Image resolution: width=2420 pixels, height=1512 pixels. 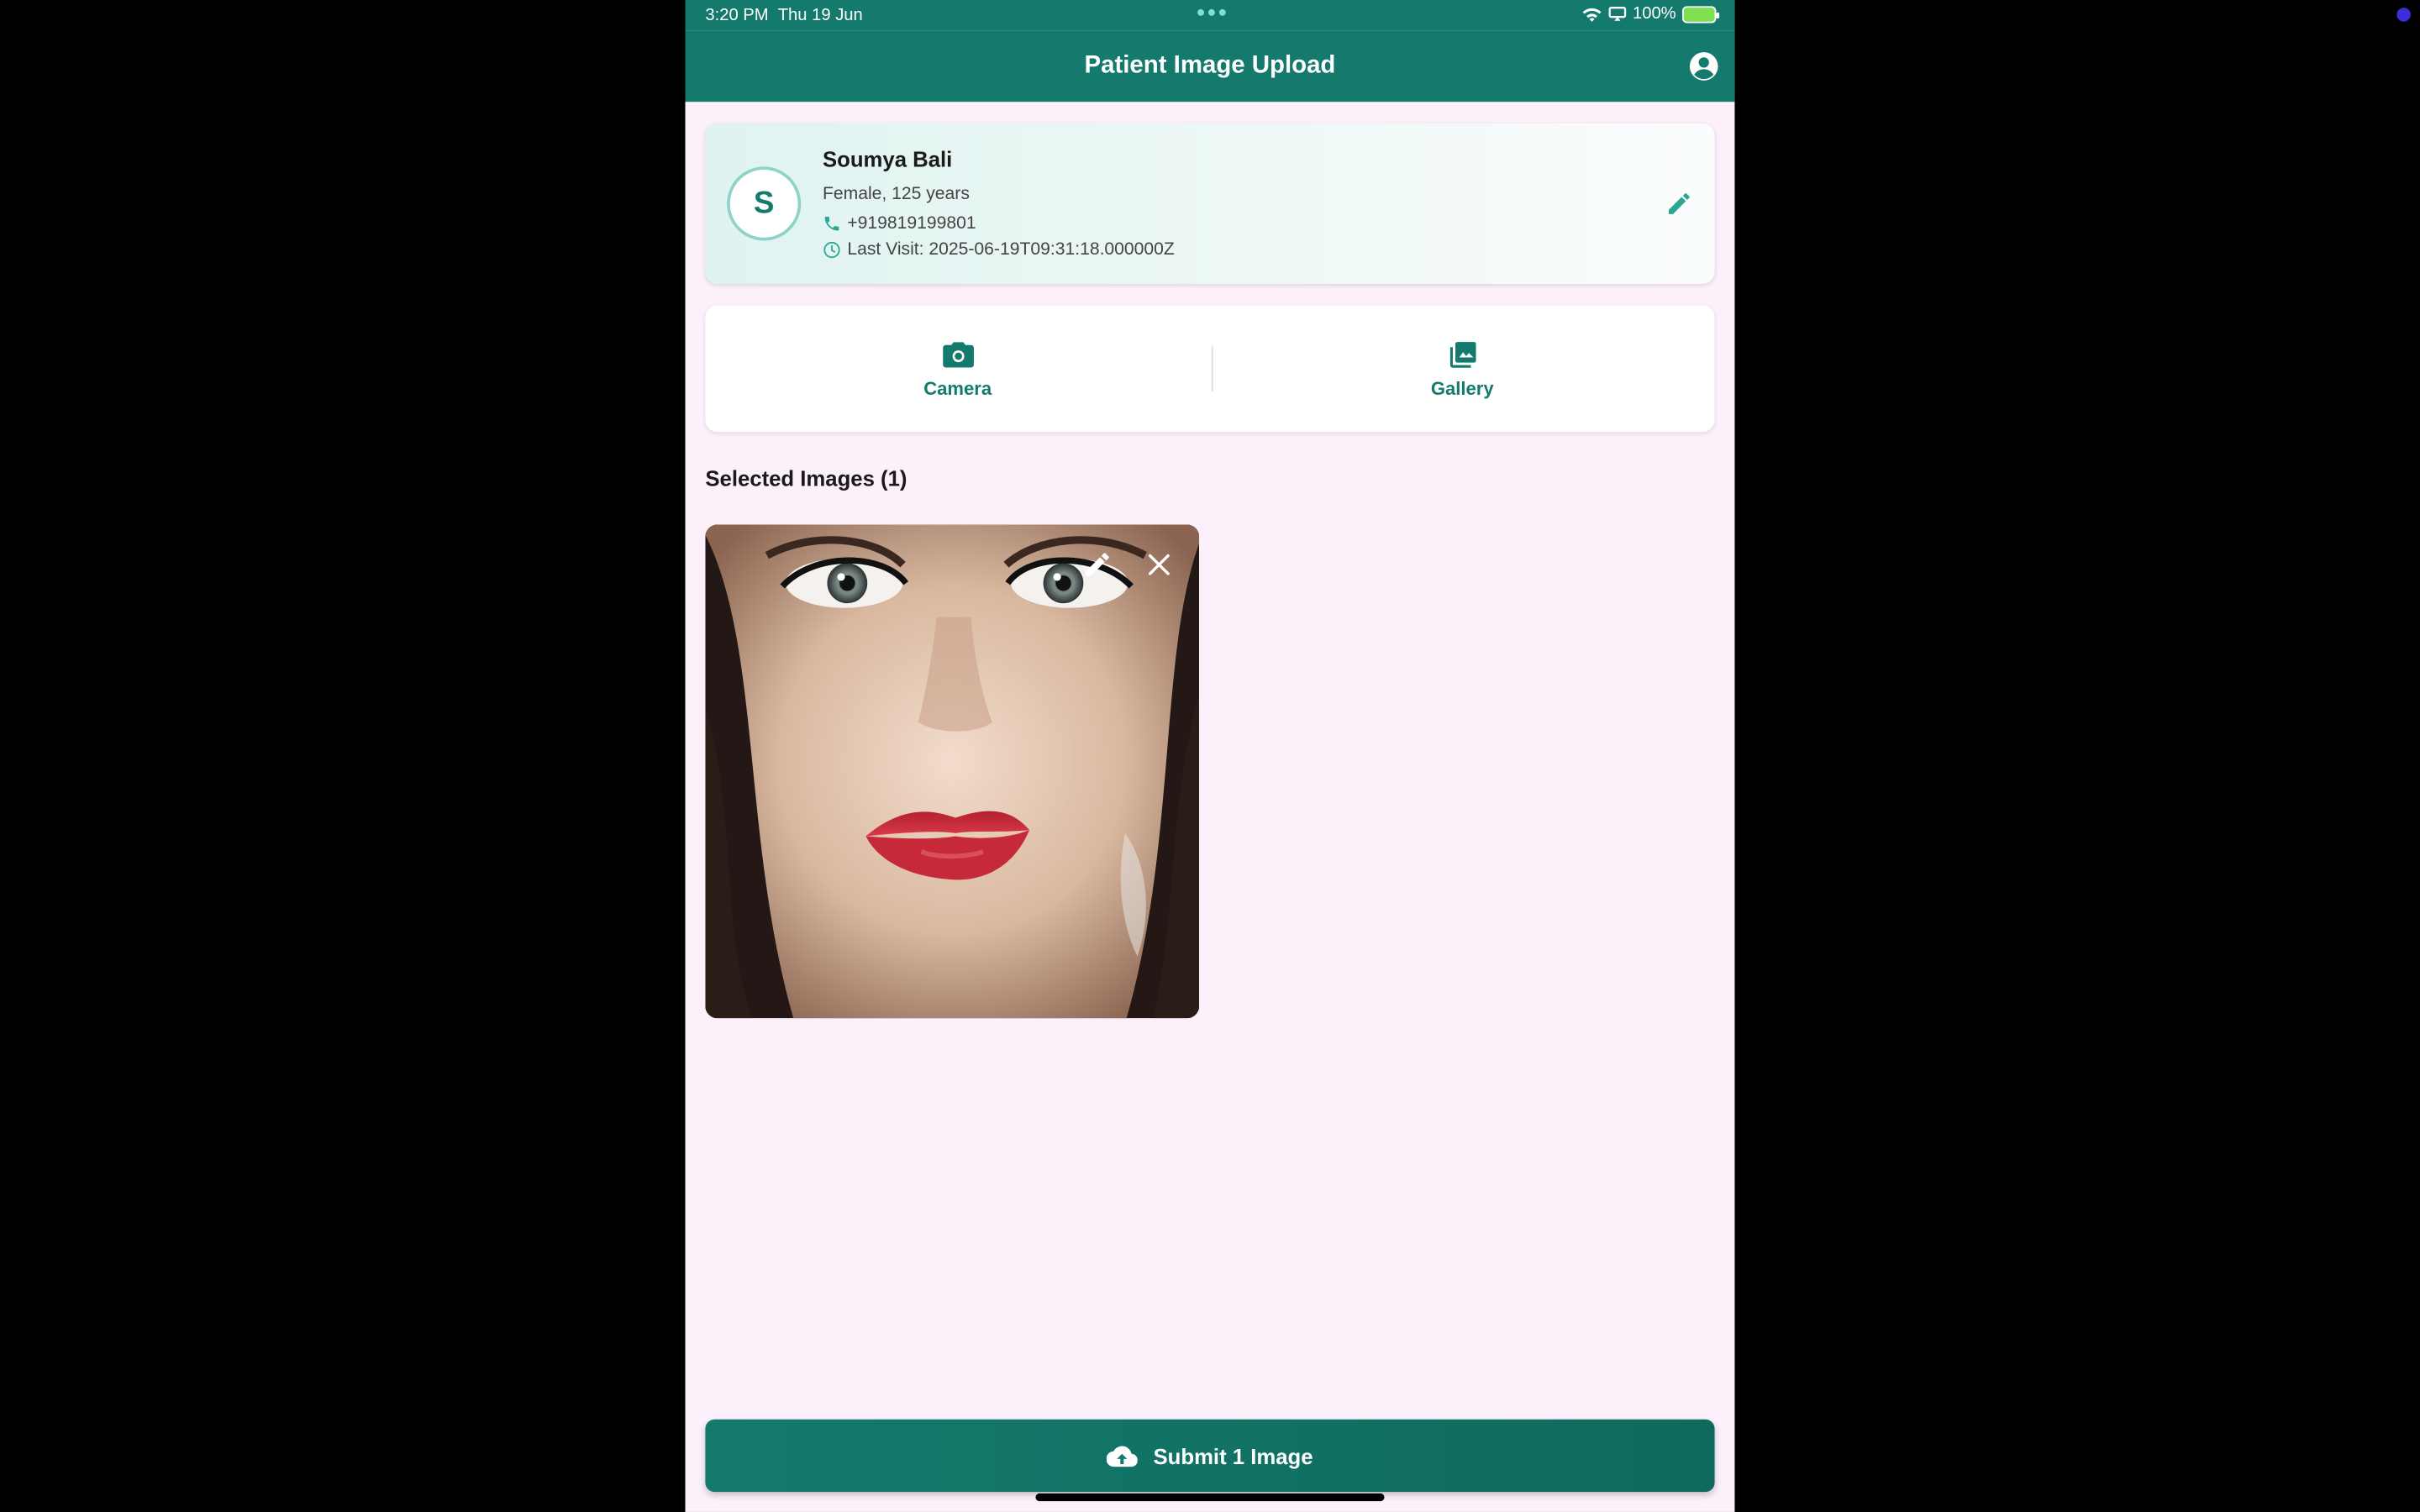 What do you see at coordinates (1654, 14) in the screenshot?
I see `battery-percent: 100%` at bounding box center [1654, 14].